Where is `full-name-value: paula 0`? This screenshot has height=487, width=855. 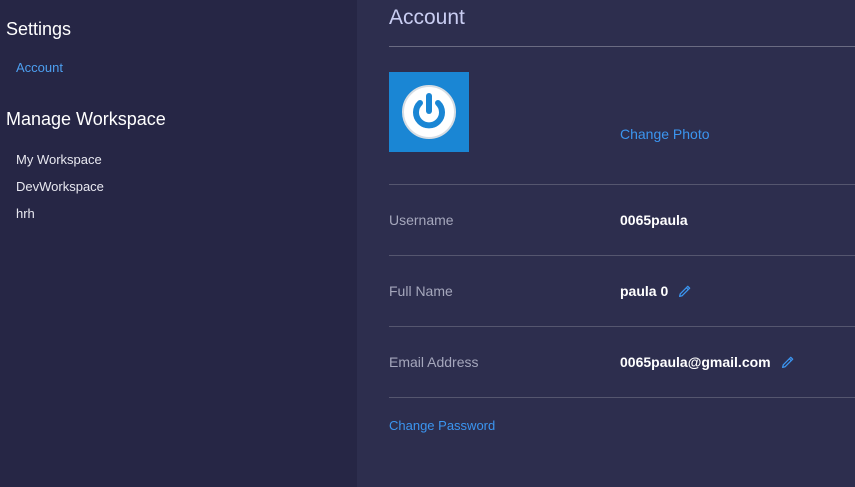
full-name-value: paula 0 is located at coordinates (644, 291).